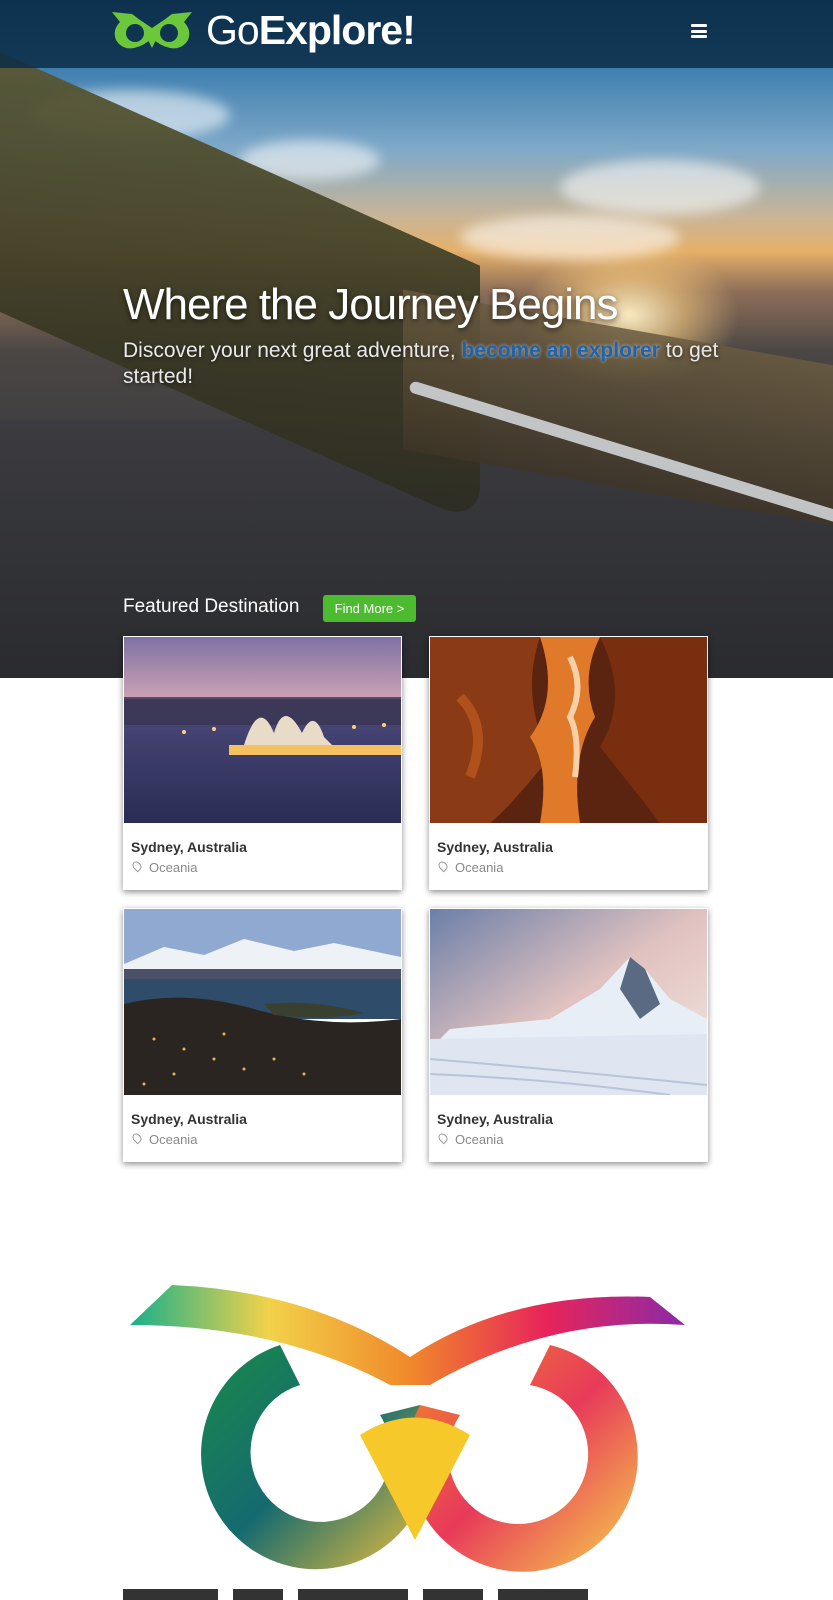 Image resolution: width=833 pixels, height=1600 pixels. What do you see at coordinates (292, 350) in the screenshot?
I see `hero-subline-text: Discover your next great adventure,` at bounding box center [292, 350].